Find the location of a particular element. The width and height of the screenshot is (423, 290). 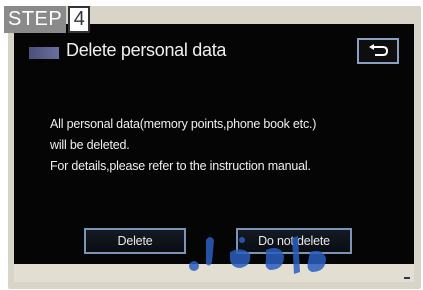

return-arrow-icon is located at coordinates (379, 50).